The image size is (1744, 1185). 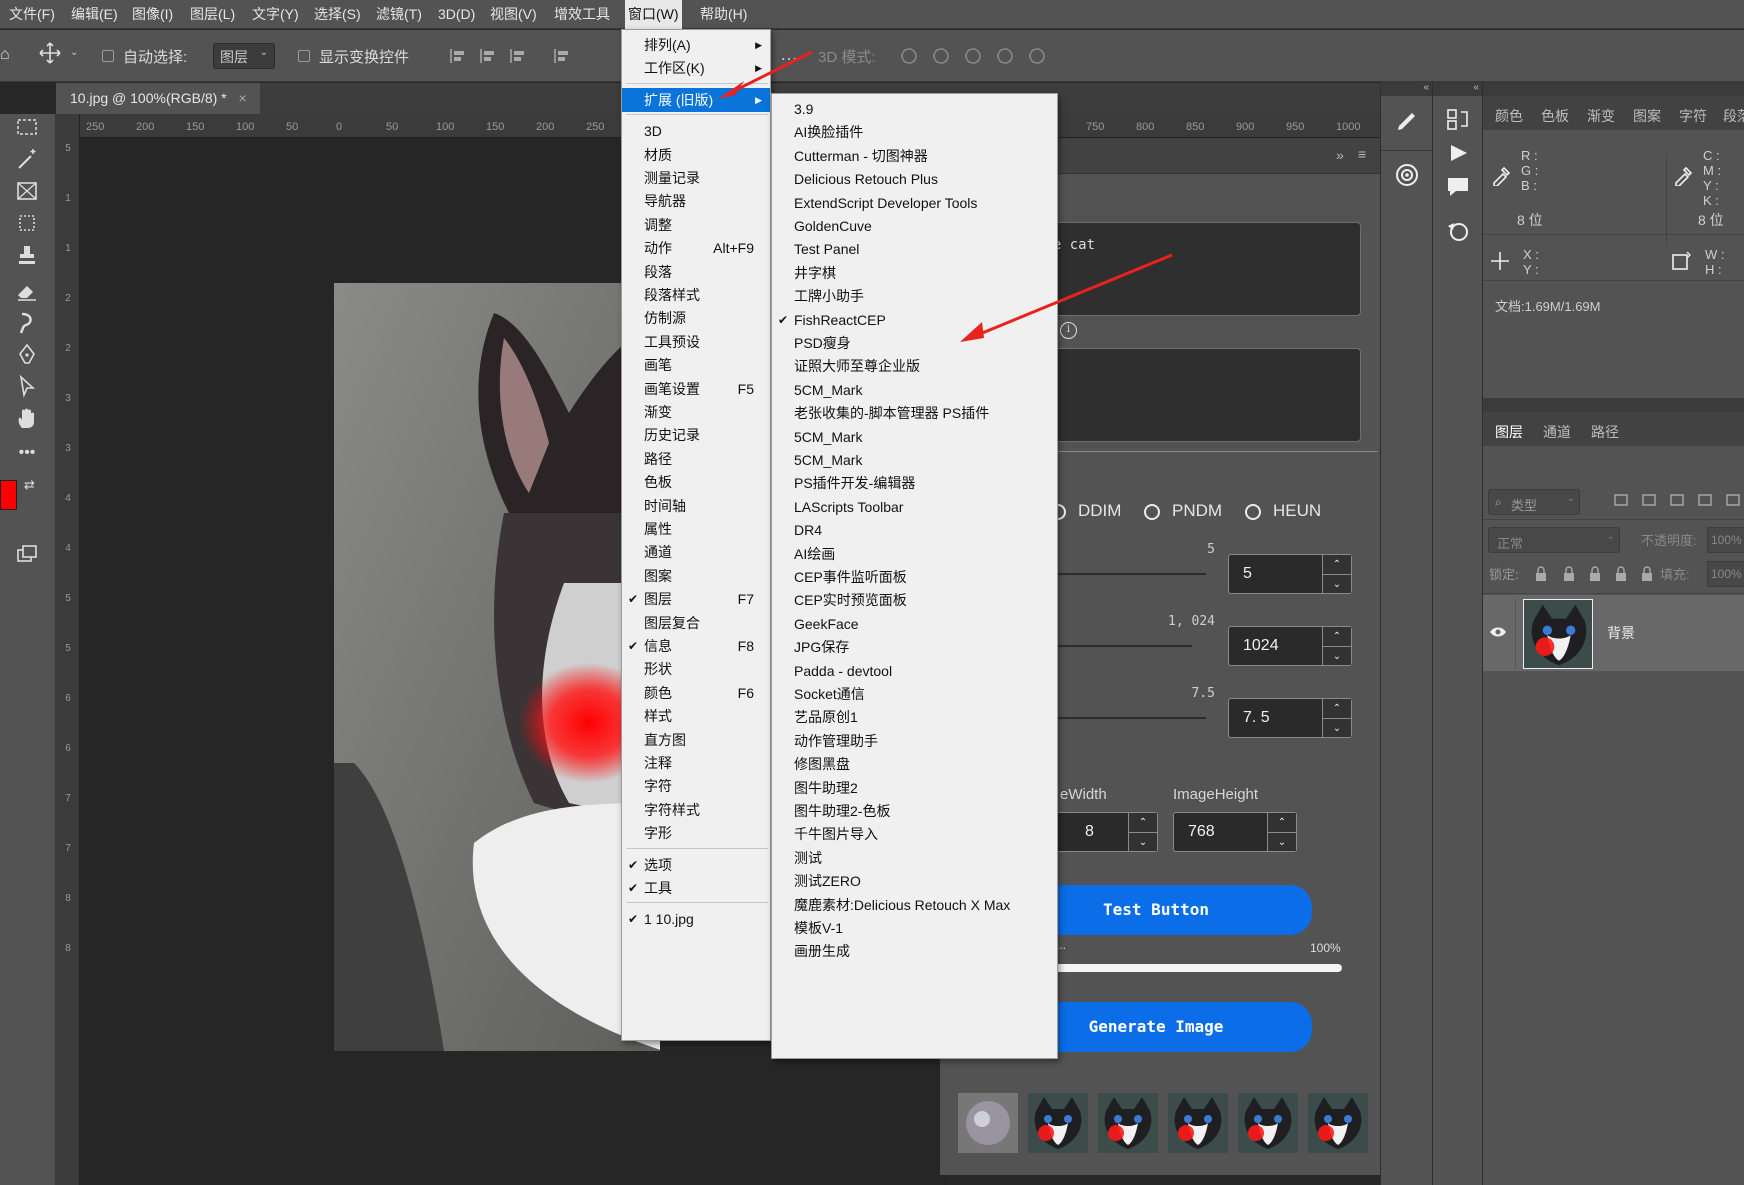 I want to click on window_menu-item: 字符样式, so click(x=696, y=810).